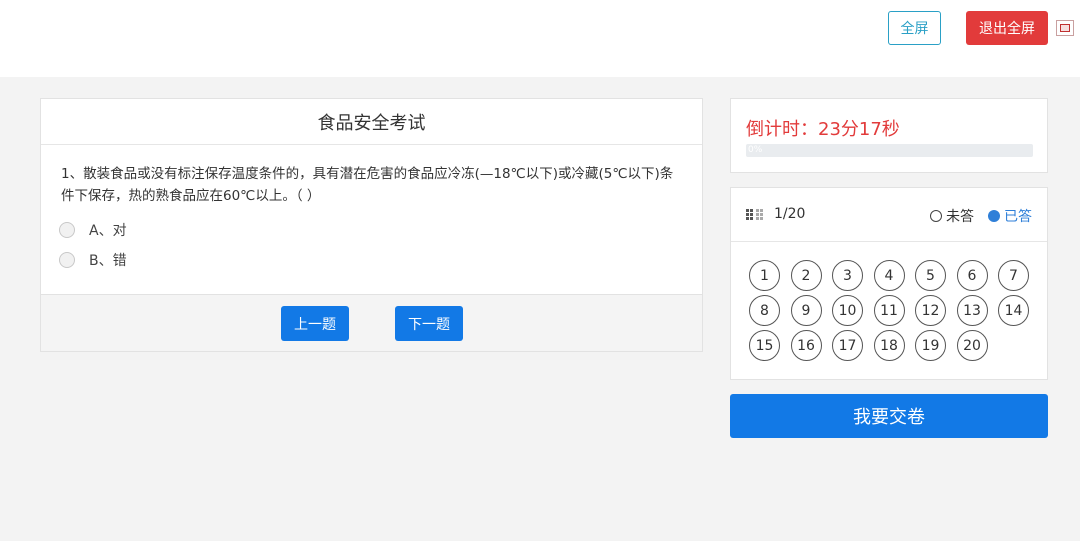 This screenshot has width=1080, height=541. What do you see at coordinates (972, 310) in the screenshot?
I see `question-number-13: 13` at bounding box center [972, 310].